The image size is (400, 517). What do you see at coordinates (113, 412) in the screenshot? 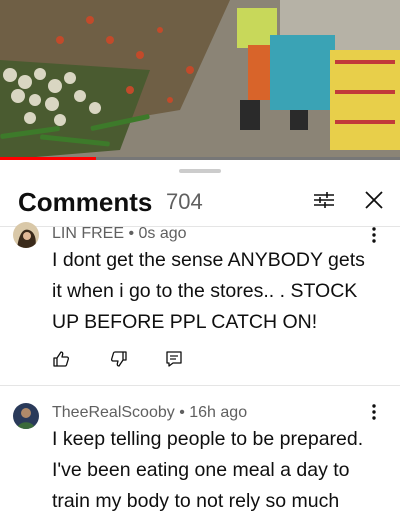
I see `comment-author: TheeRealScooby` at bounding box center [113, 412].